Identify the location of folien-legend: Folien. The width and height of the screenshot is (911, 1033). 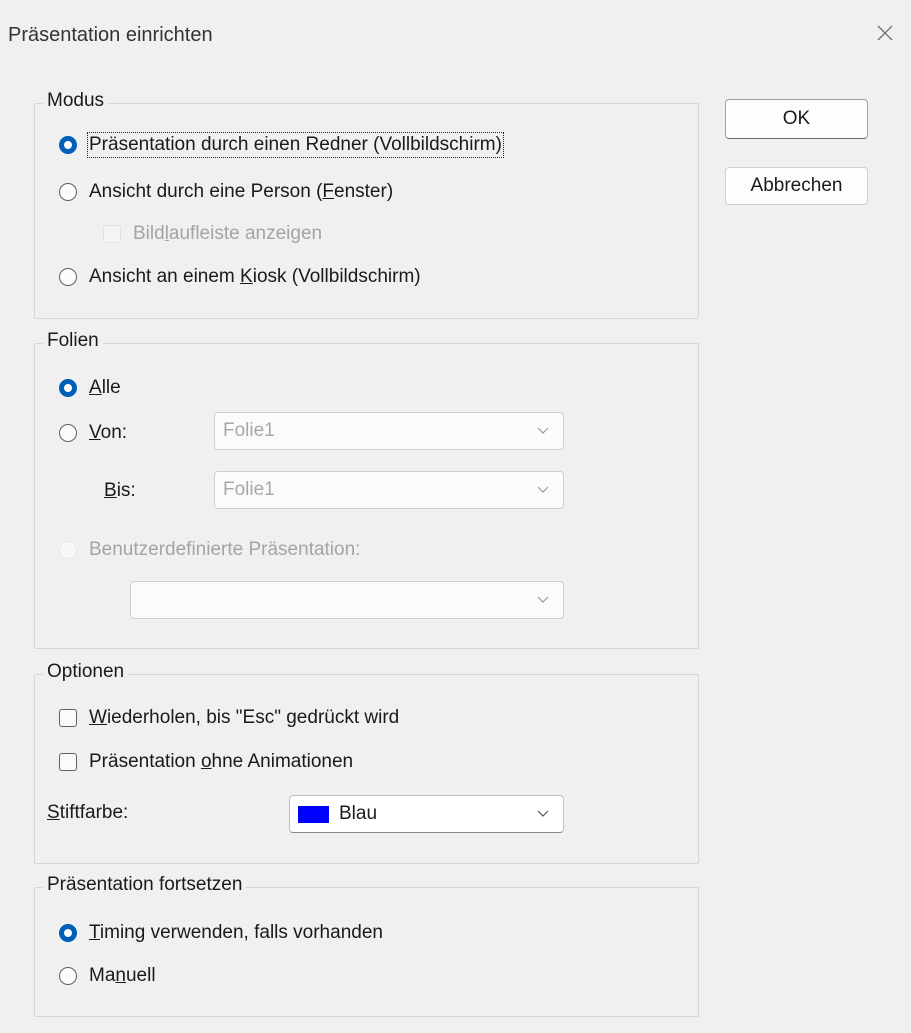
(73, 341).